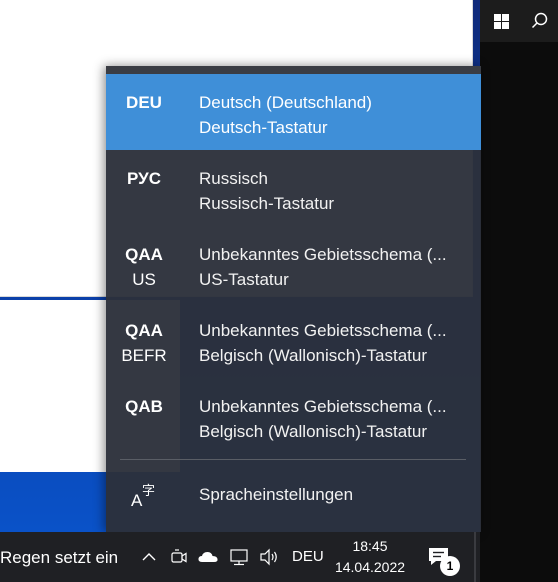 The image size is (558, 582). Describe the element at coordinates (276, 494) in the screenshot. I see `language-settings-label: Spracheinstellungen` at that location.